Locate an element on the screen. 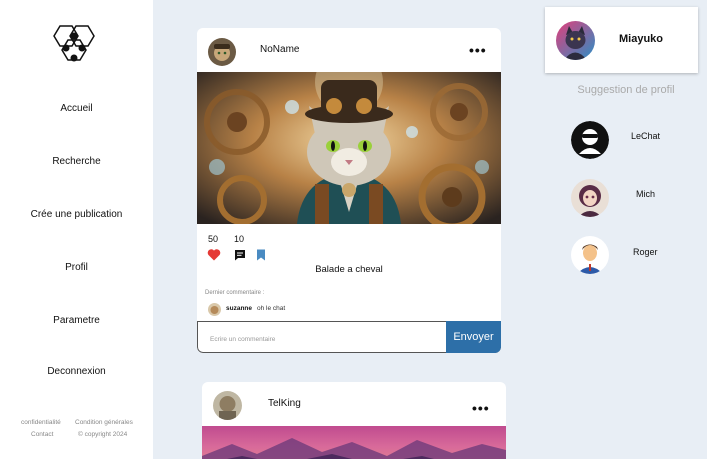 The image size is (707, 459). footer-copyright: © copyright 2024 is located at coordinates (103, 434).